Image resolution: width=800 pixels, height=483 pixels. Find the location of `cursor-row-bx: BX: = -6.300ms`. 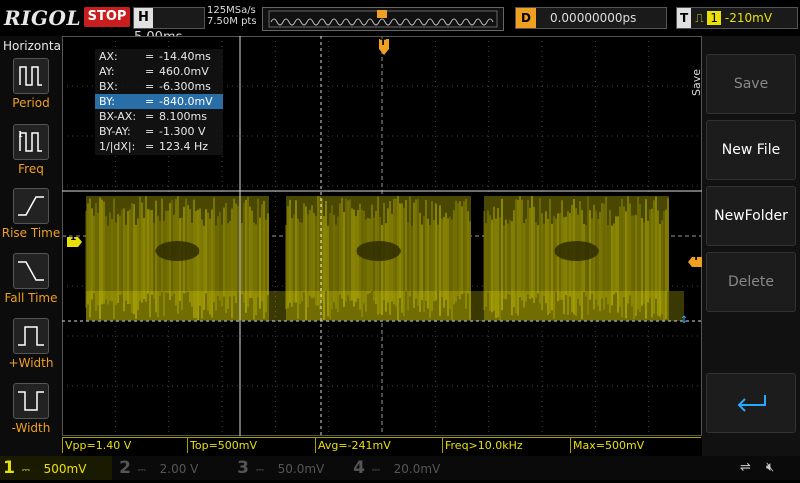

cursor-row-bx: BX: = -6.300ms is located at coordinates (159, 86).